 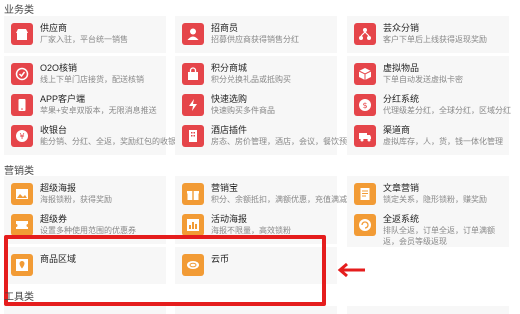 What do you see at coordinates (447, 110) in the screenshot?
I see `card-desc: 代理级差分红，全球分红，区域分红` at bounding box center [447, 110].